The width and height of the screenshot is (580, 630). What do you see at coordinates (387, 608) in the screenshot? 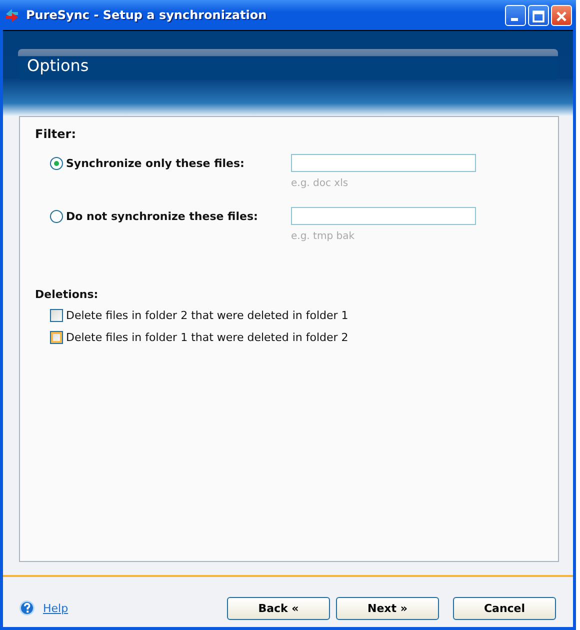
I see `next-button: Next »` at bounding box center [387, 608].